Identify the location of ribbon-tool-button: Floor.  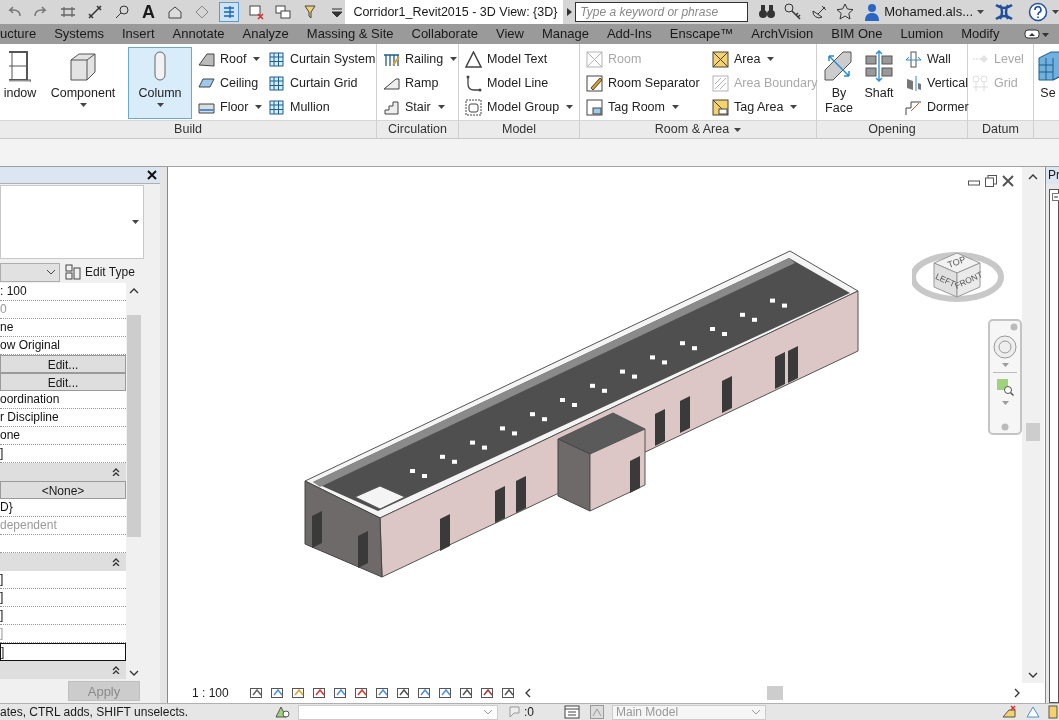
(230, 107).